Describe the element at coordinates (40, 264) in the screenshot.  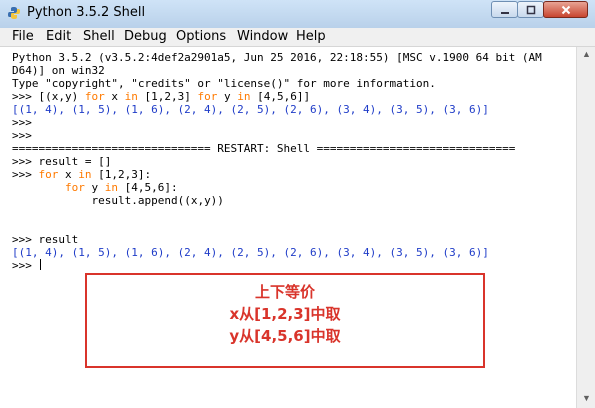
I see `text-cursor` at that location.